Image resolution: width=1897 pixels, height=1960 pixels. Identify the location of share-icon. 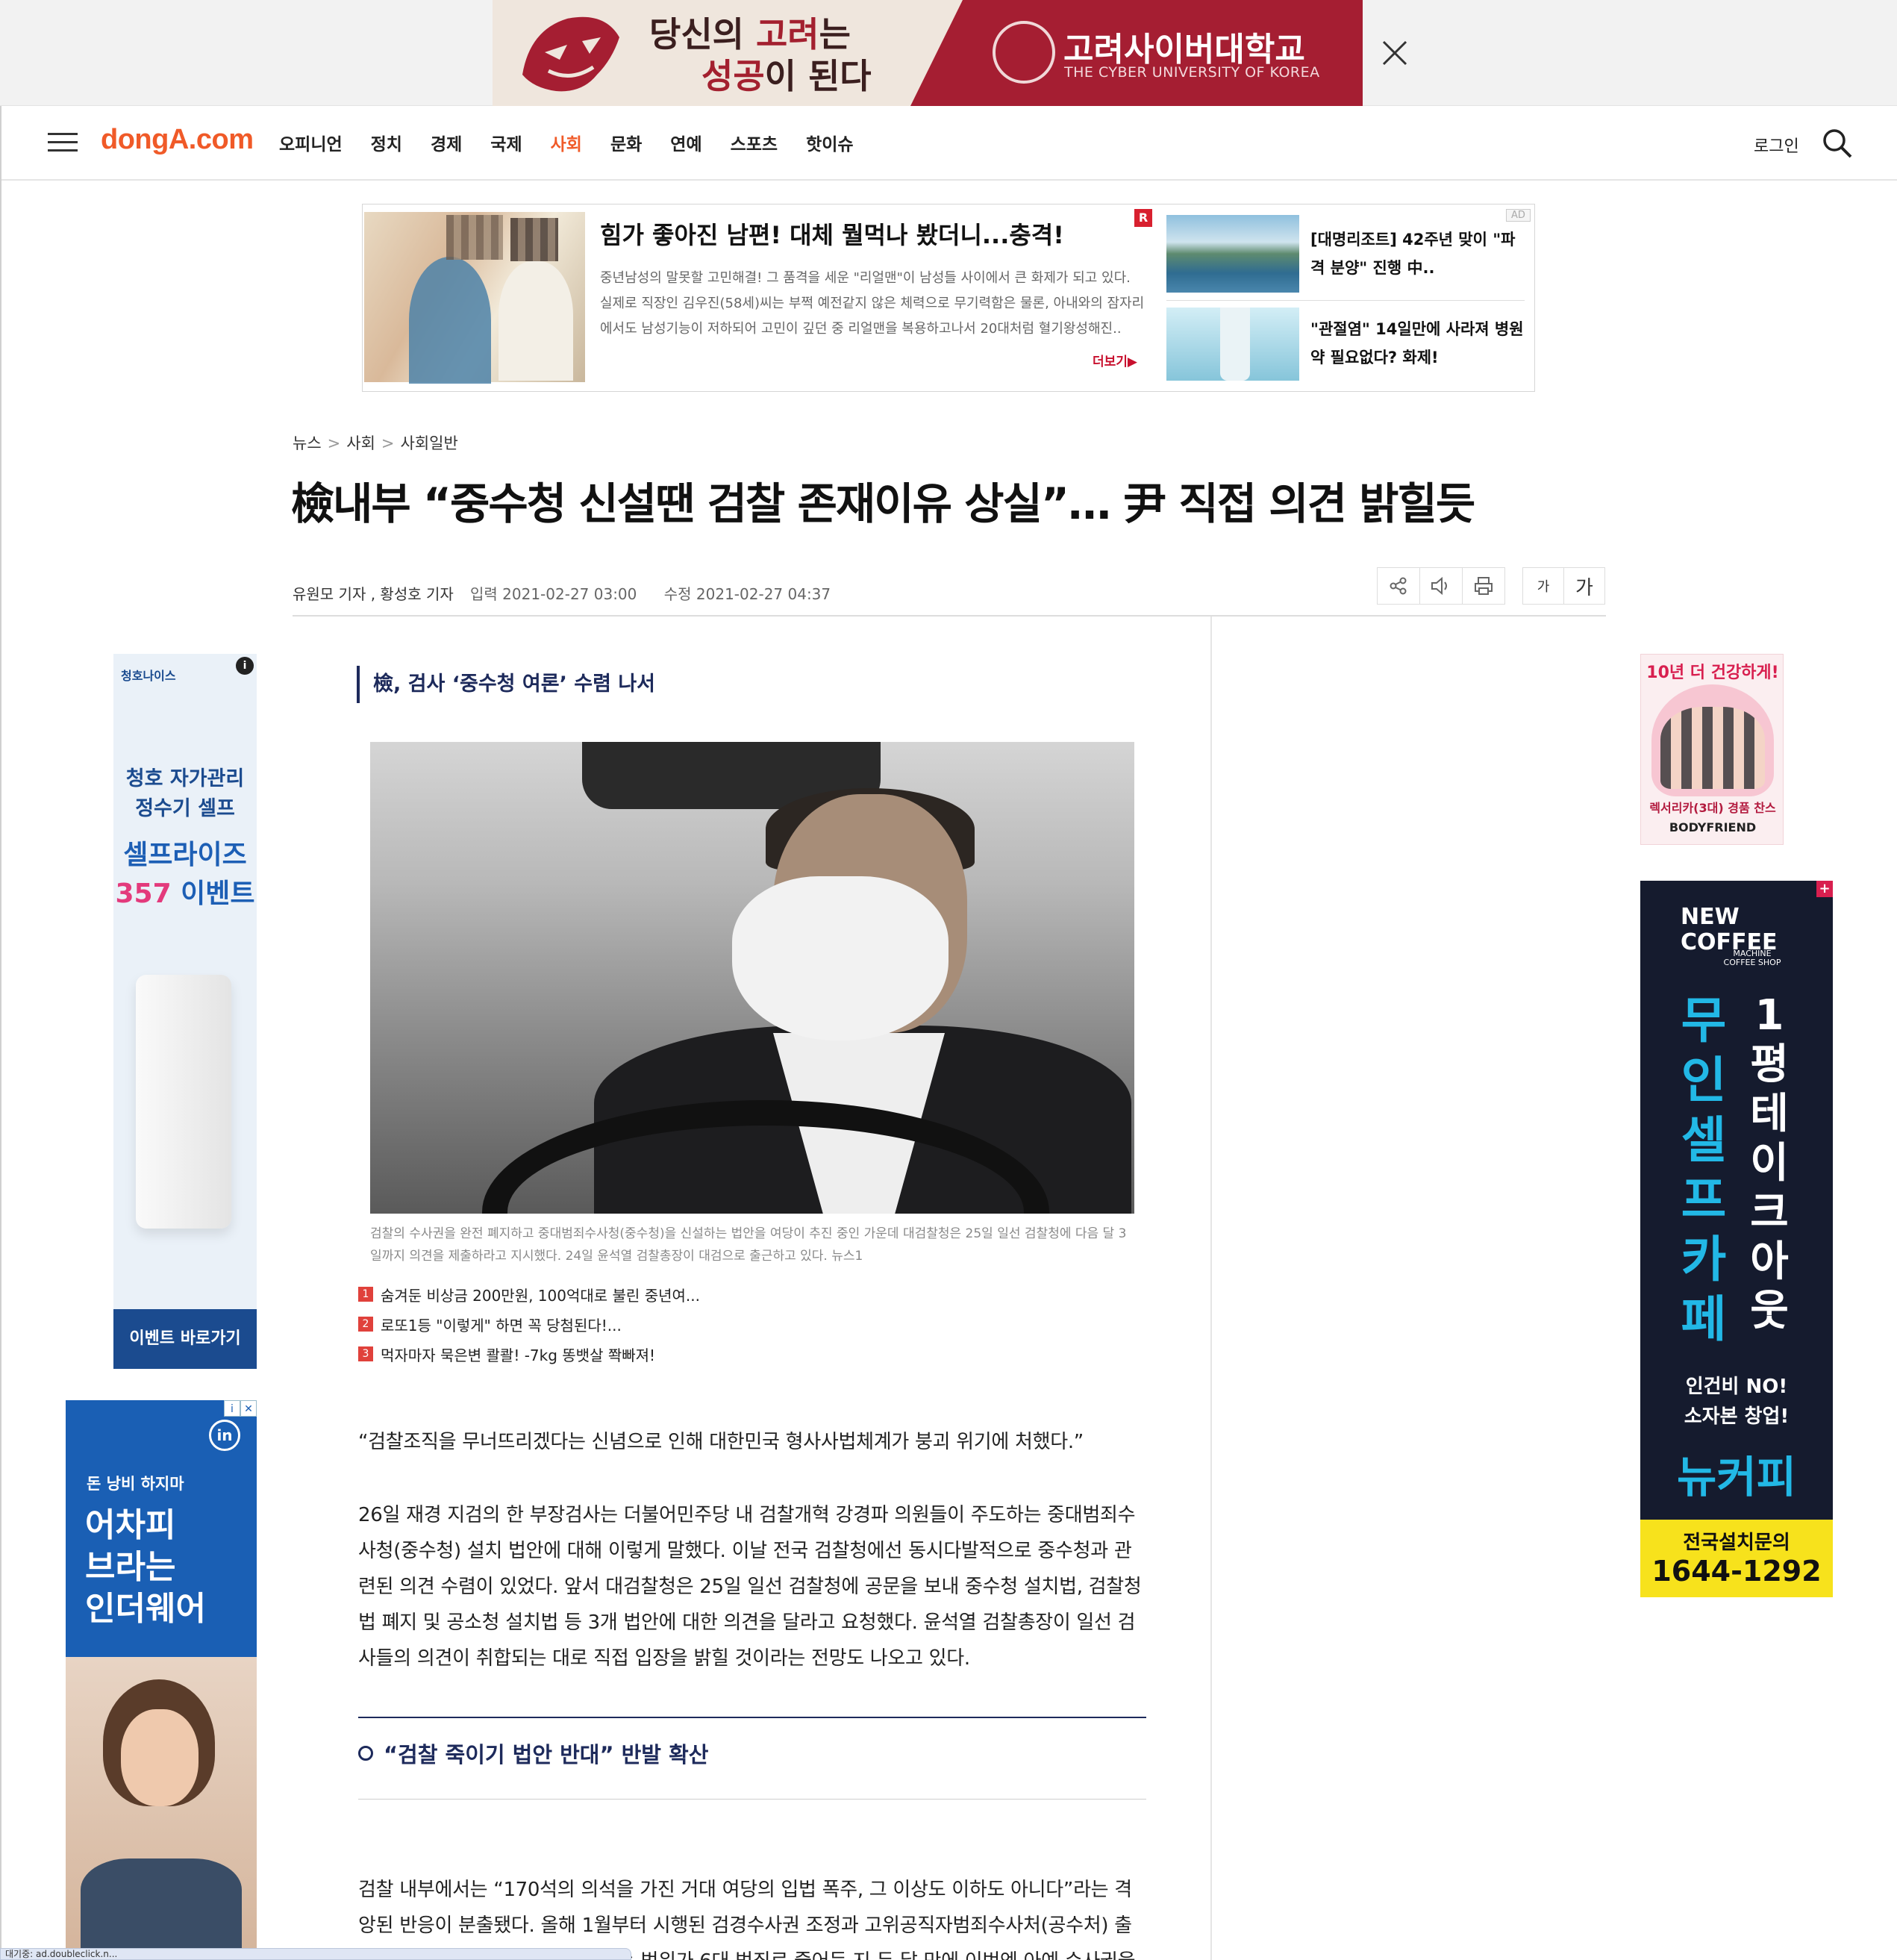
(1398, 586).